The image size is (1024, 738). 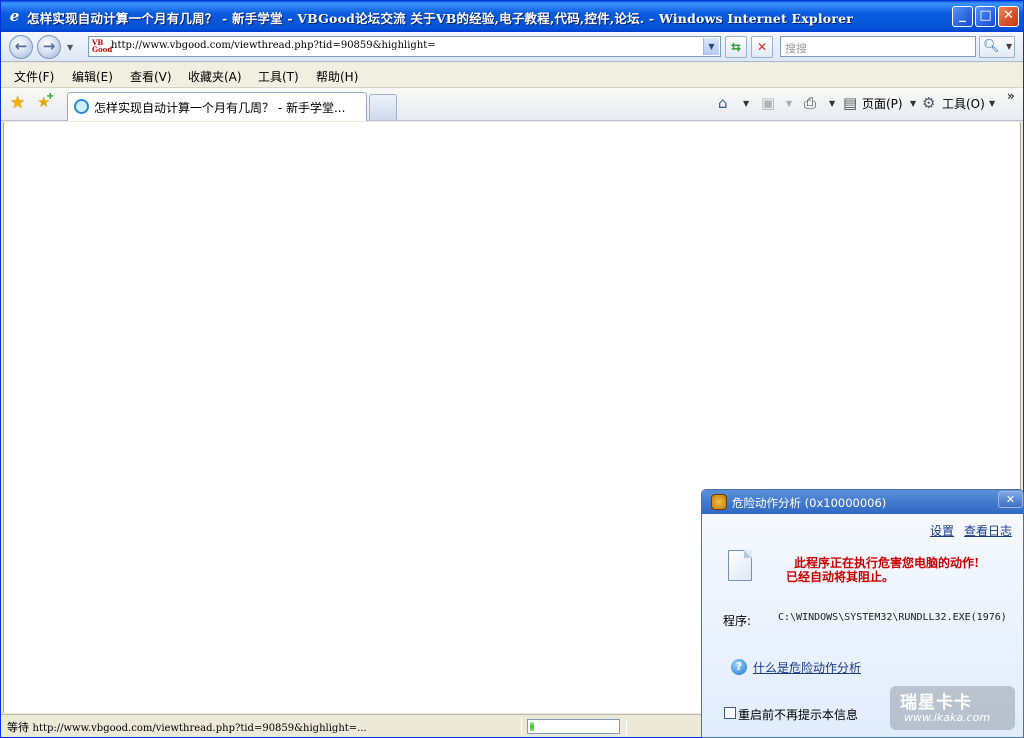 I want to click on popup-header: 危险动作分析 (0x10000006) ✕, so click(x=862, y=502).